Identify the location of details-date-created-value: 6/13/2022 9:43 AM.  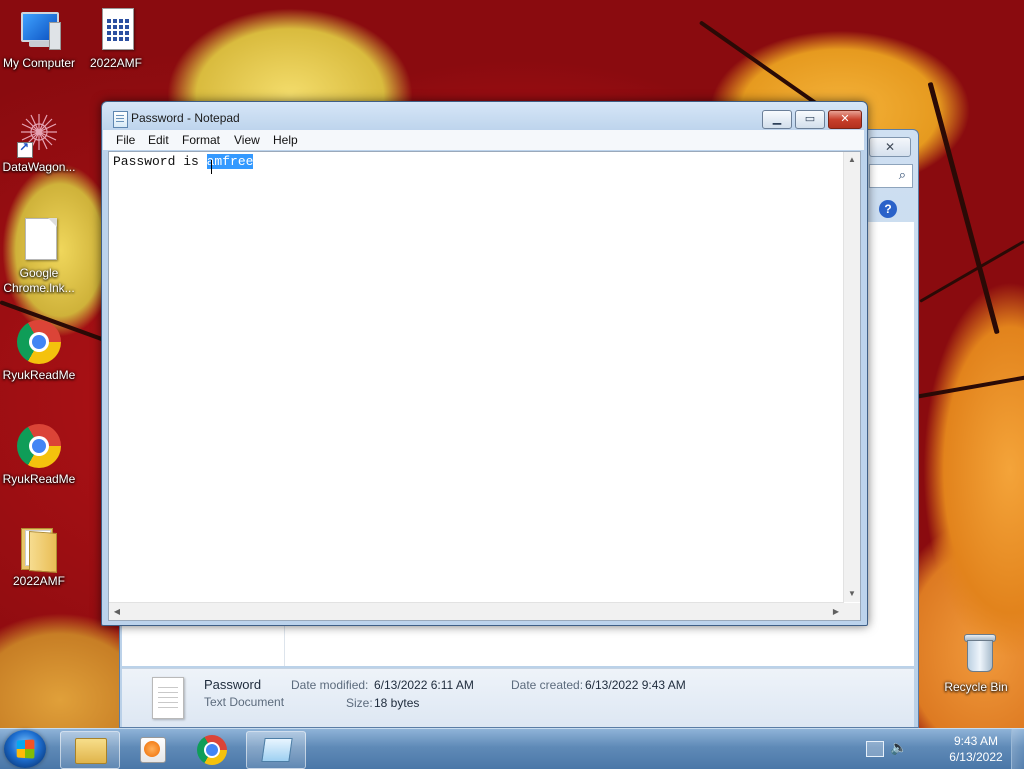
(635, 685).